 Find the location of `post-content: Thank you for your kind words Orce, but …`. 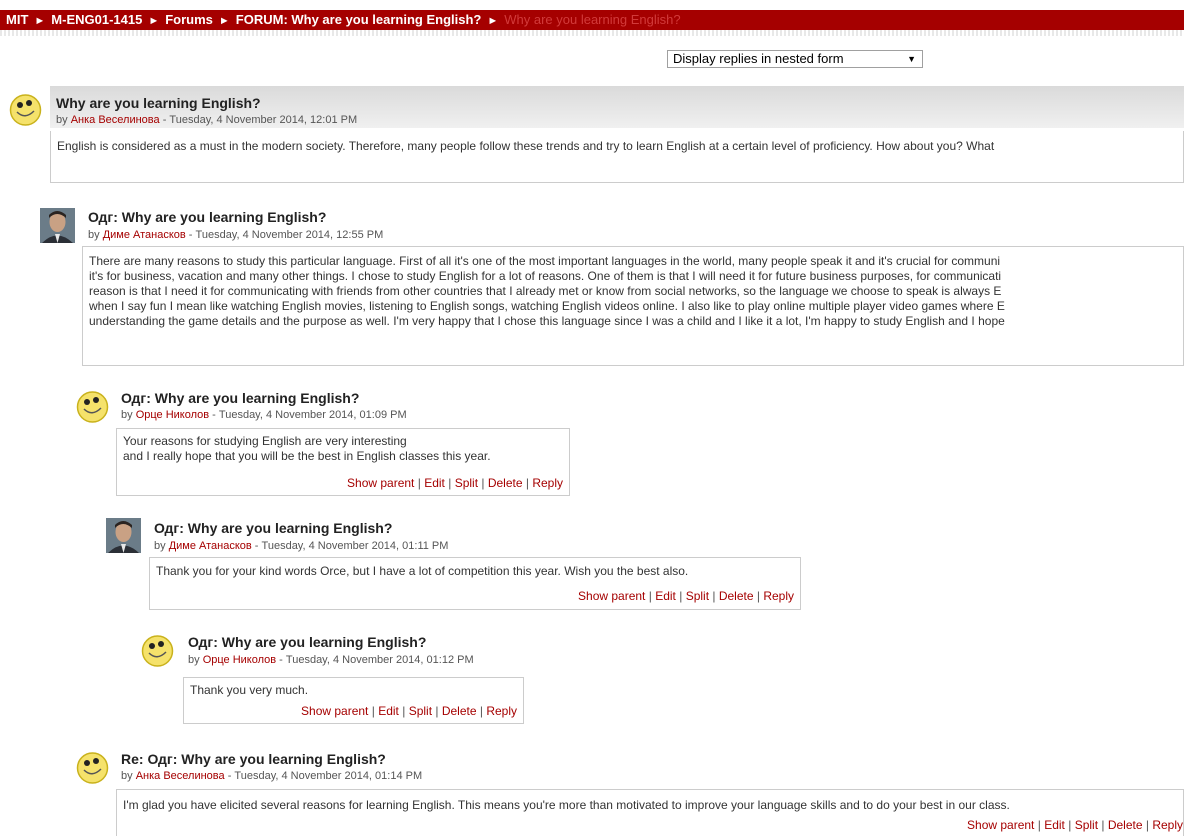

post-content: Thank you for your kind words Orce, but … is located at coordinates (475, 583).